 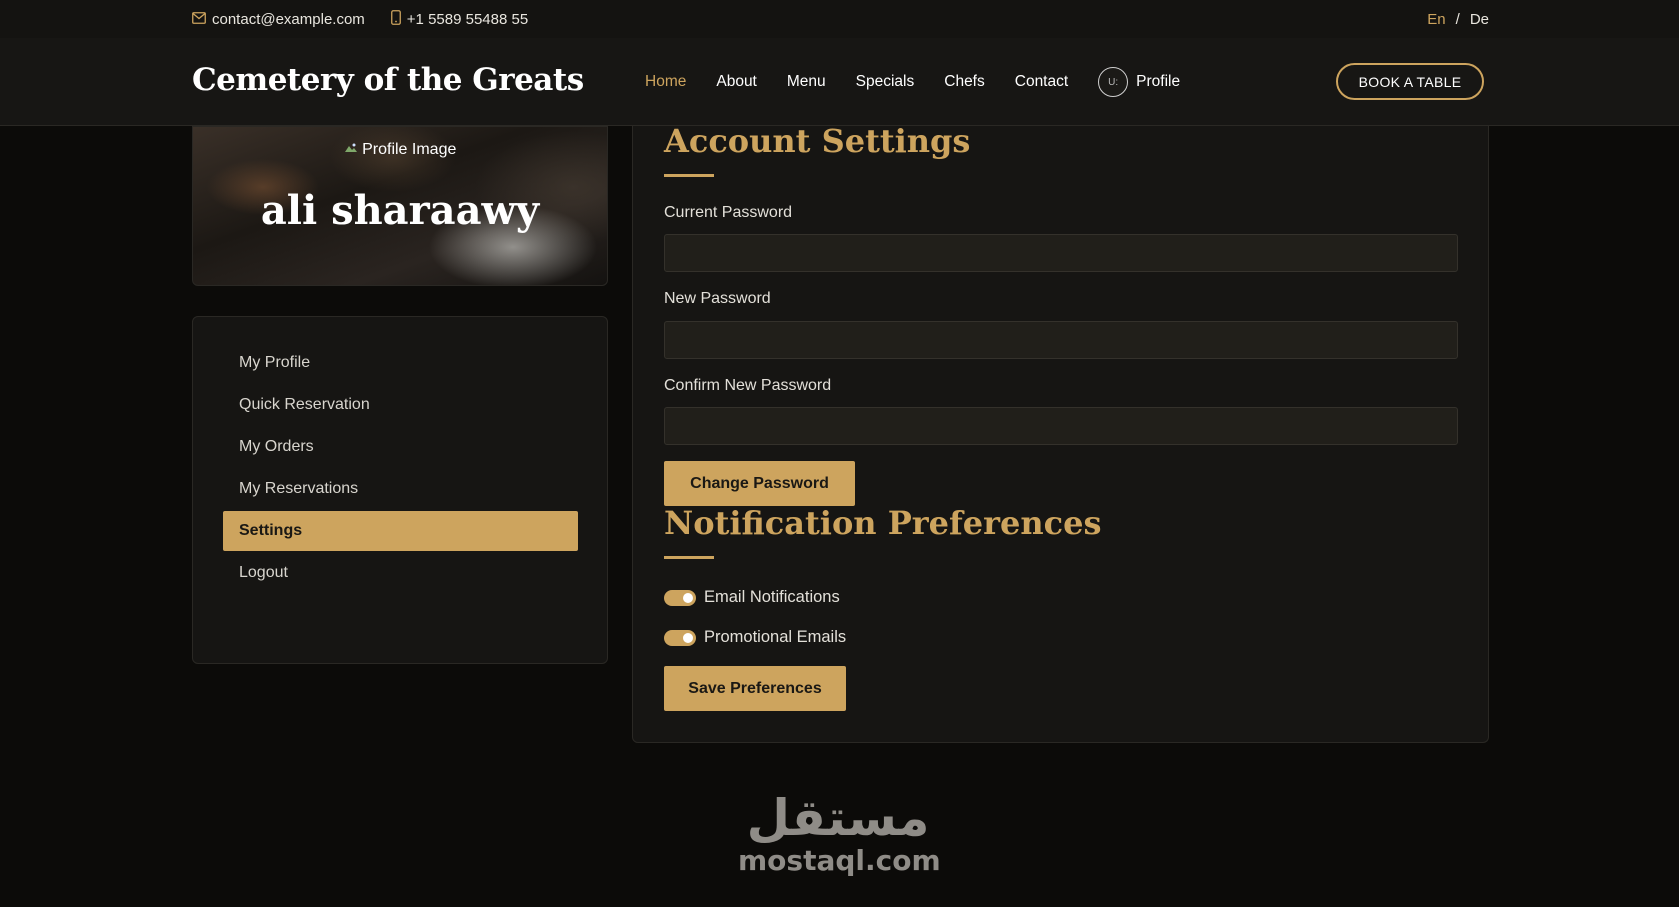 What do you see at coordinates (717, 298) in the screenshot?
I see `new-password-label: New Password` at bounding box center [717, 298].